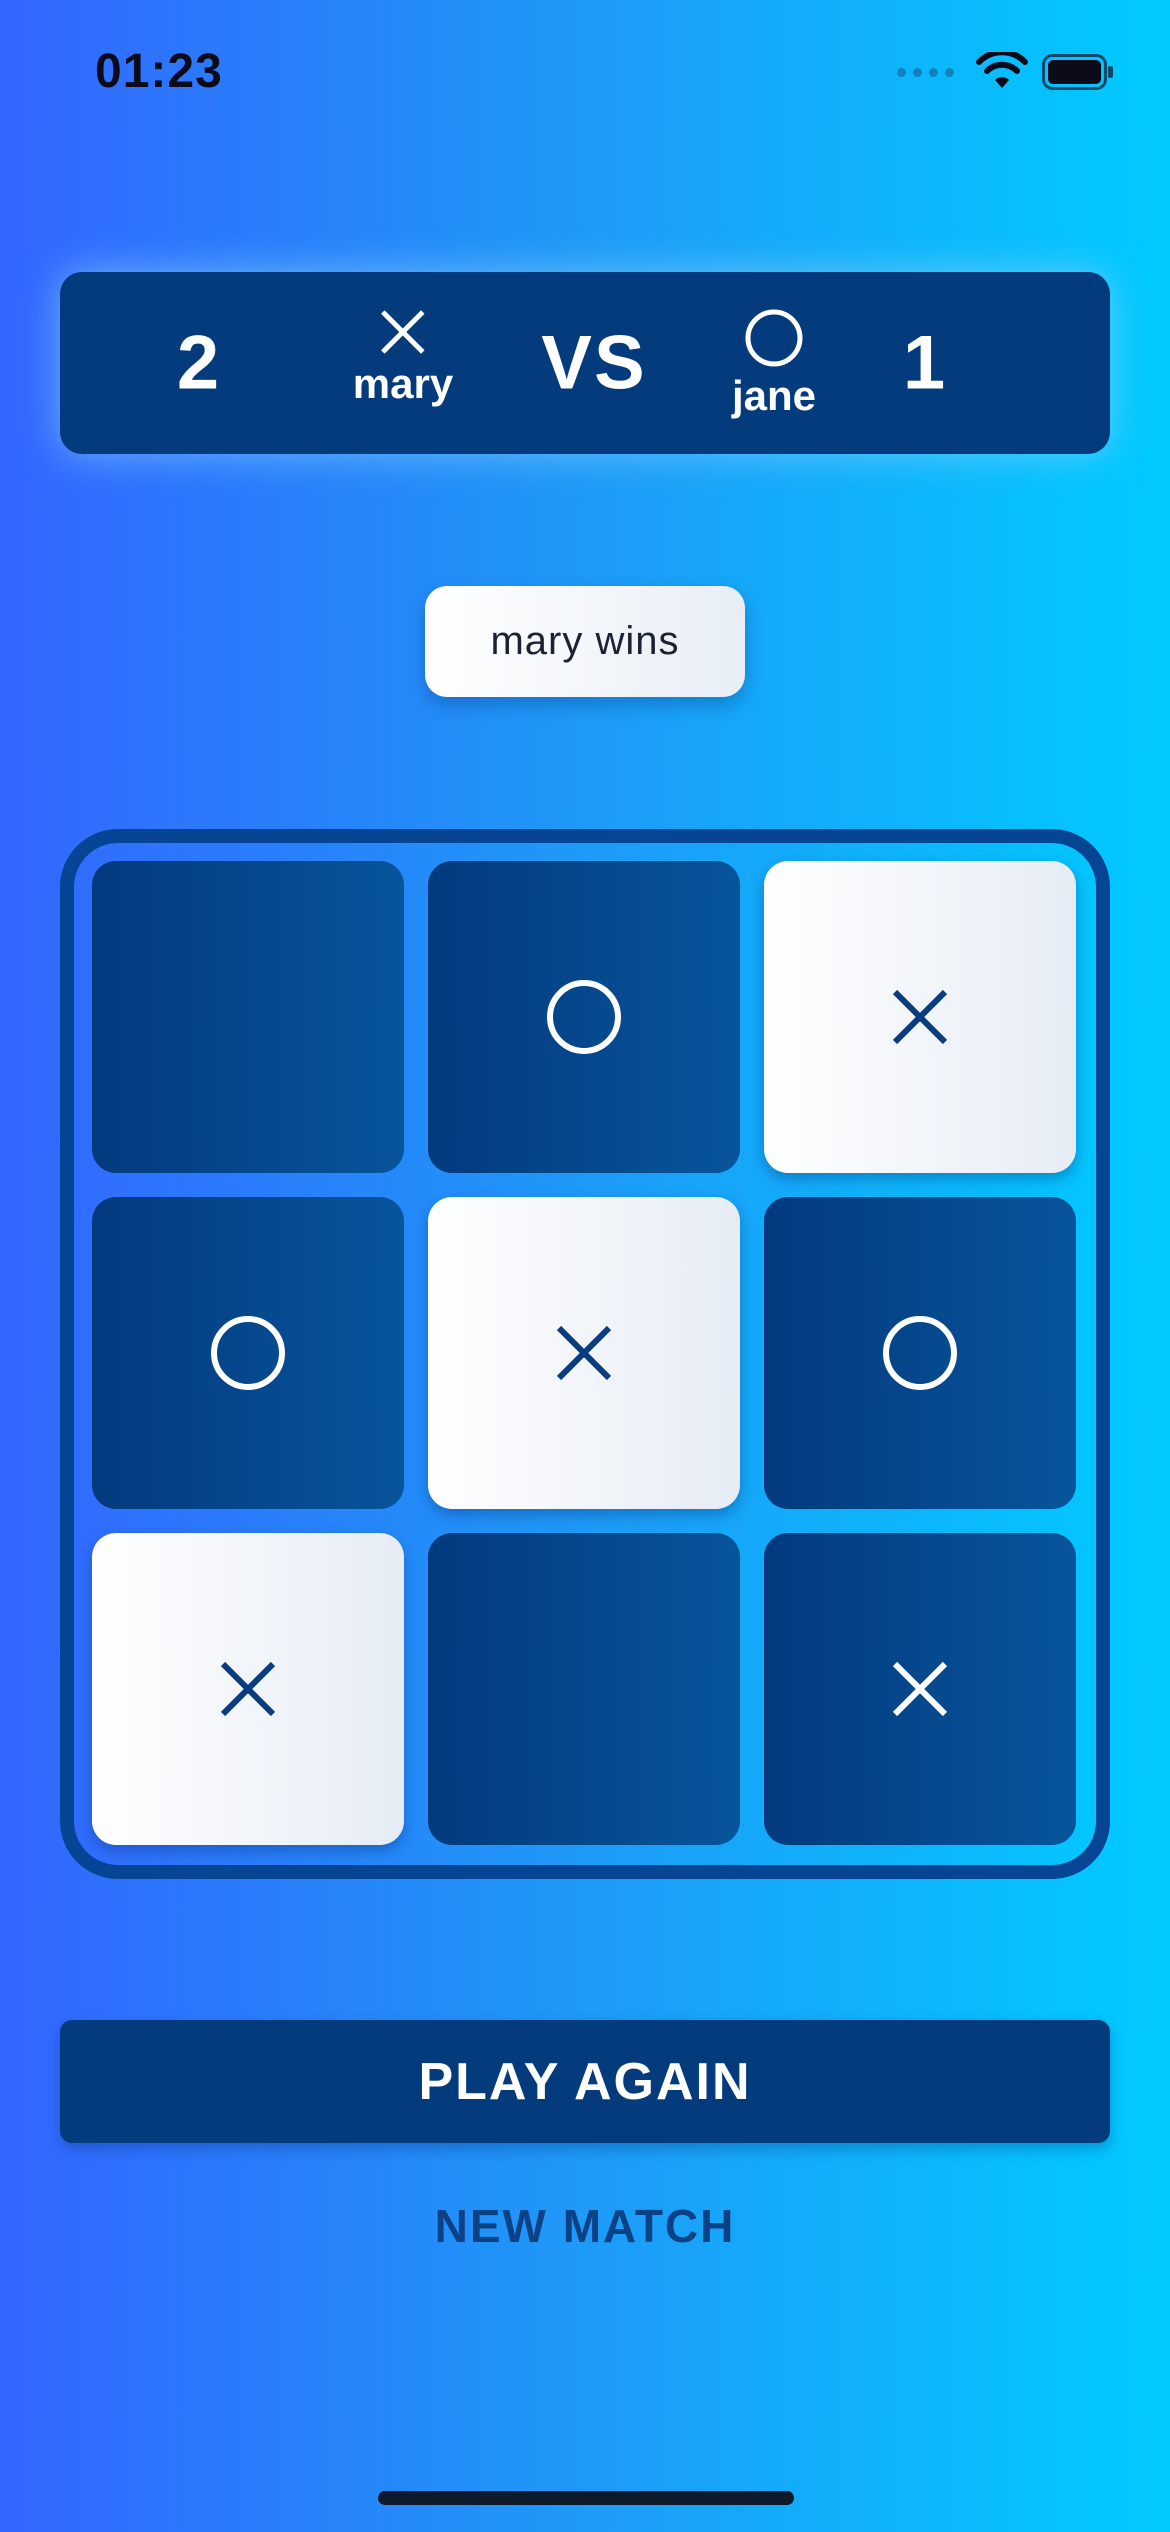  What do you see at coordinates (774, 338) in the screenshot?
I see `o-icon` at bounding box center [774, 338].